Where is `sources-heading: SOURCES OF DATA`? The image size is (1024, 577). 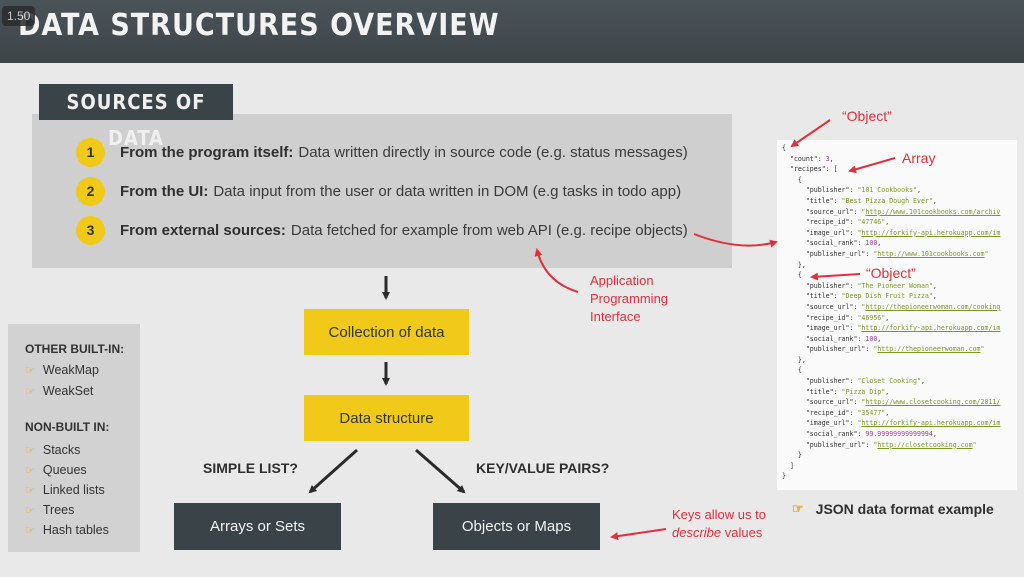 sources-heading: SOURCES OF DATA is located at coordinates (136, 117).